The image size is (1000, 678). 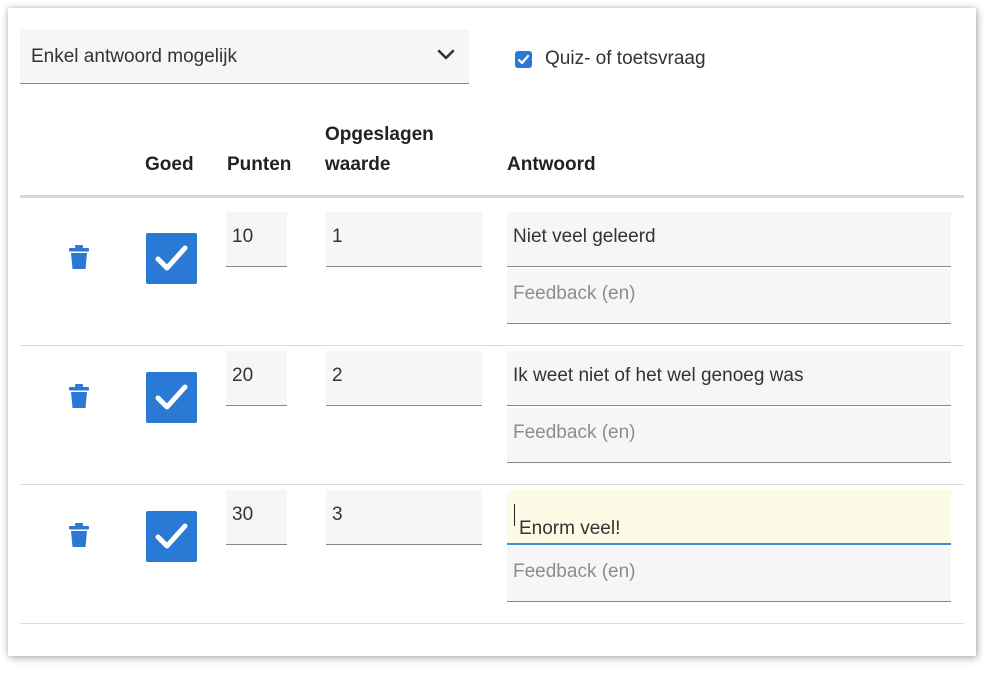 What do you see at coordinates (243, 375) in the screenshot?
I see `points-value: 20` at bounding box center [243, 375].